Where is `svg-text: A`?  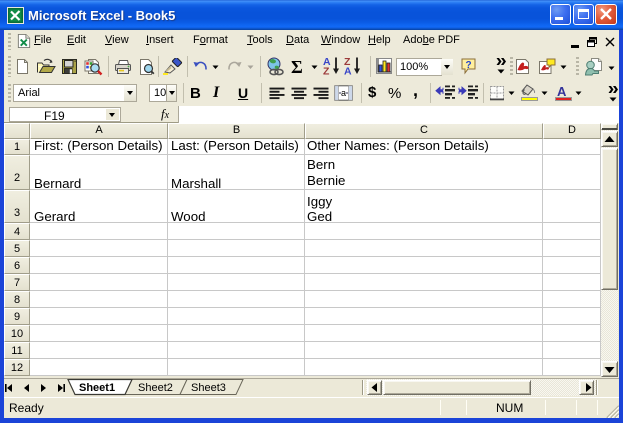
svg-text: A is located at coordinates (348, 71).